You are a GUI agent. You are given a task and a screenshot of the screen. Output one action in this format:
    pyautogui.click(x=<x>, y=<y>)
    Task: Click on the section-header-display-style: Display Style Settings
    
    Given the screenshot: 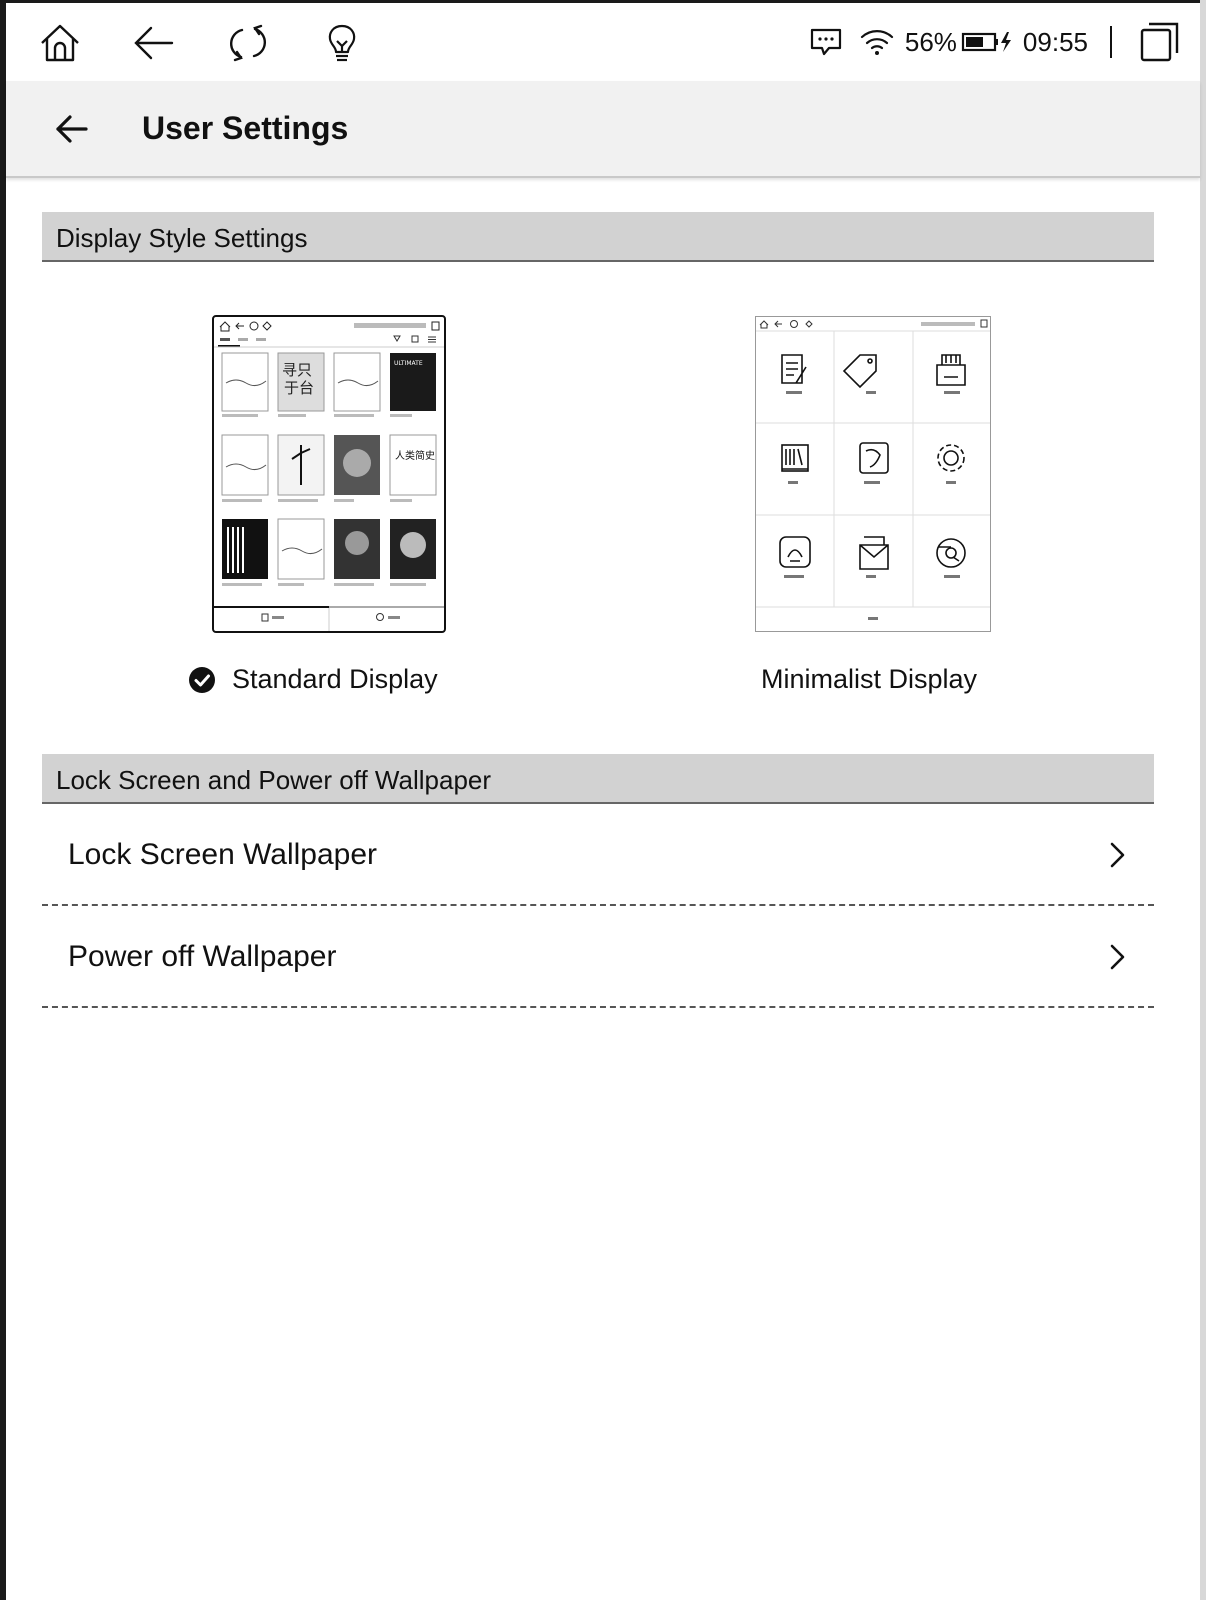 What is the action you would take?
    pyautogui.click(x=598, y=237)
    